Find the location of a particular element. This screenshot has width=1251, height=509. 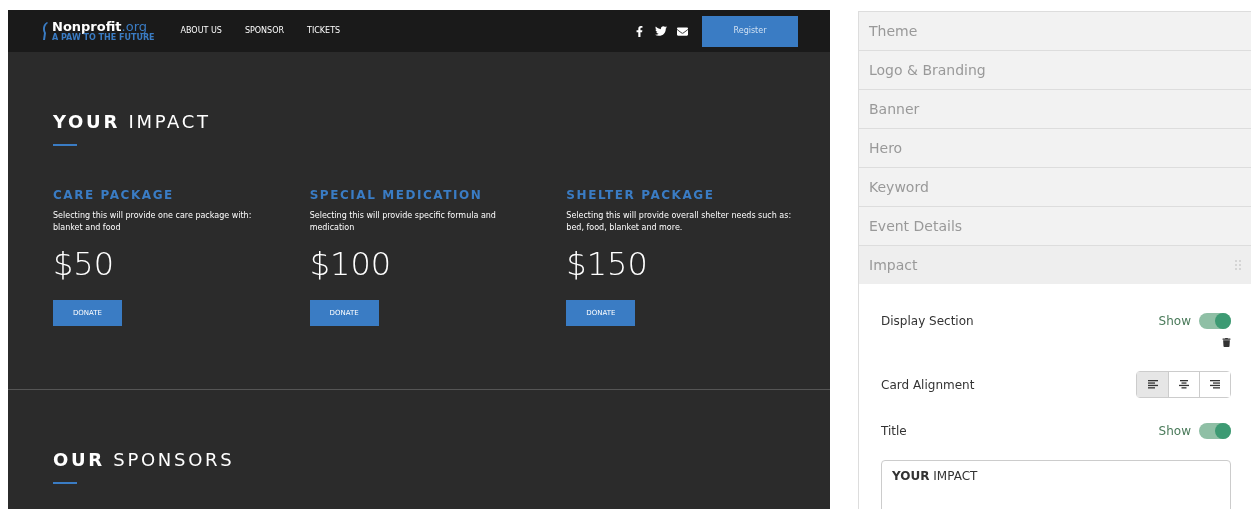

facebook-icon is located at coordinates (639, 31).